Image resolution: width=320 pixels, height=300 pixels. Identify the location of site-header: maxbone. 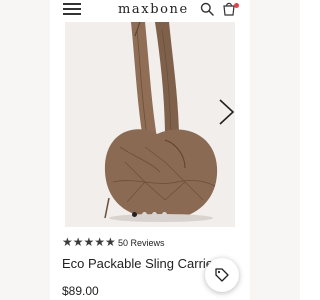
(150, 11).